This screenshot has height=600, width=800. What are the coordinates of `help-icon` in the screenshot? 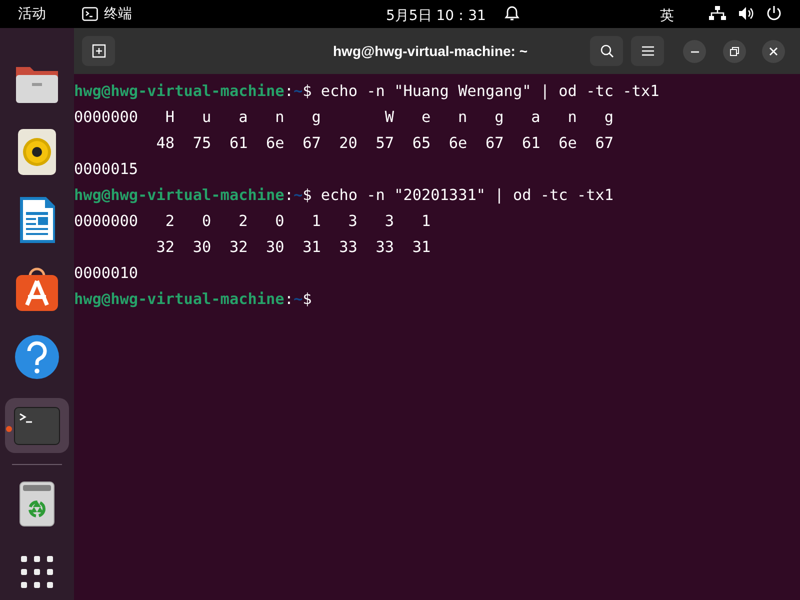 It's located at (37, 357).